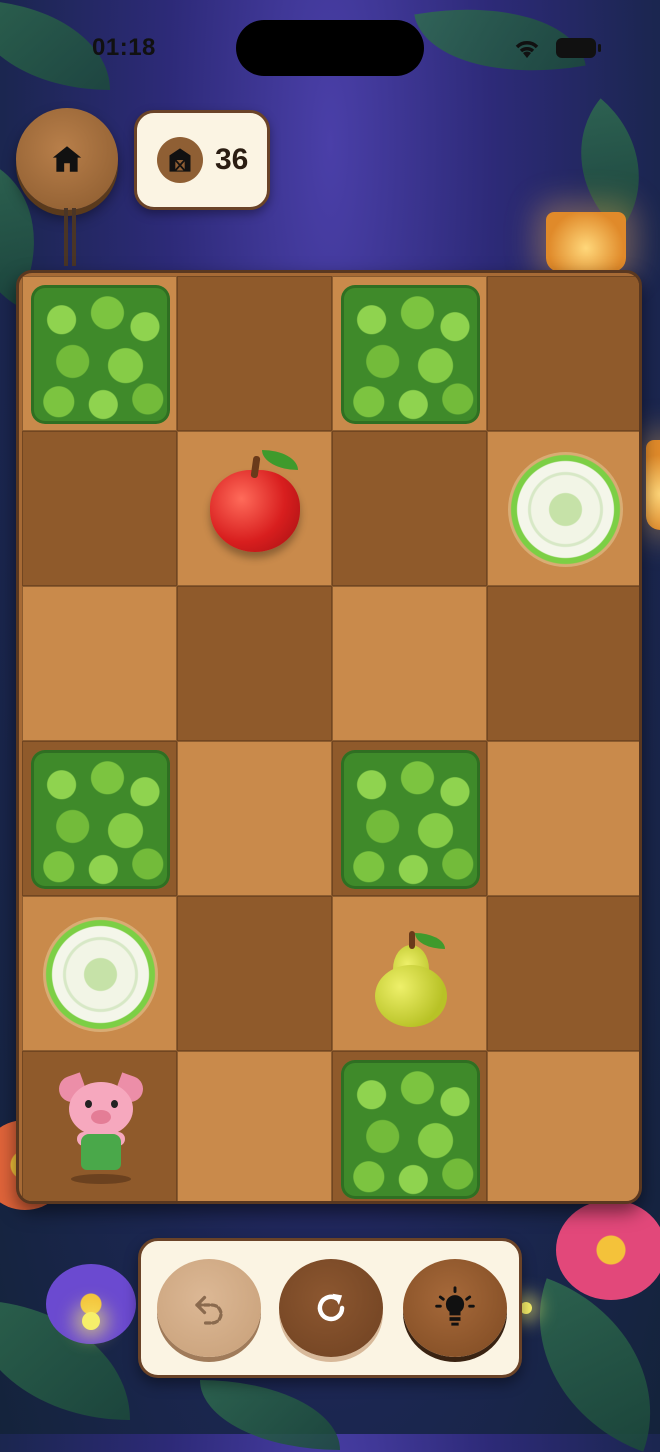 This screenshot has height=1452, width=660. I want to click on barn-icon, so click(180, 160).